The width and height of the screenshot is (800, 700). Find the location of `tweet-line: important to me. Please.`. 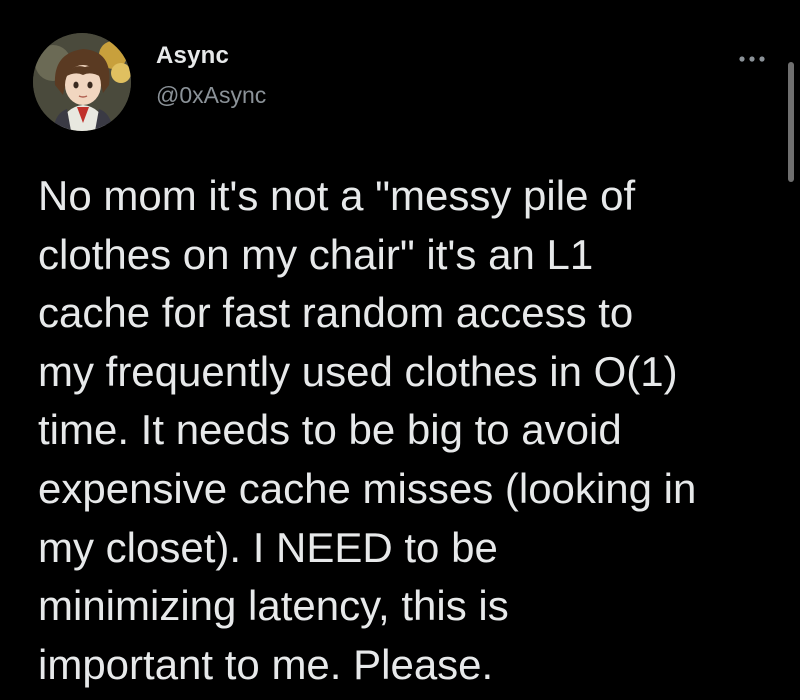

tweet-line: important to me. Please. is located at coordinates (266, 664).